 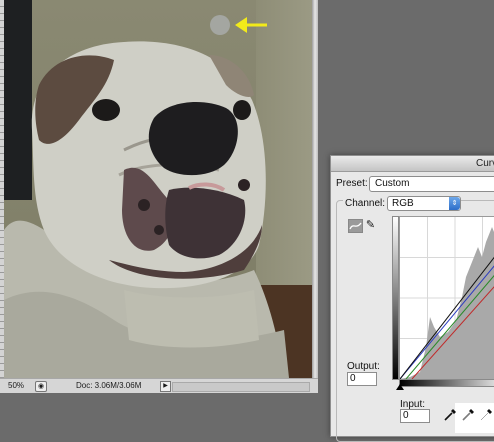 What do you see at coordinates (431, 184) in the screenshot?
I see `preset-select: Custom` at bounding box center [431, 184].